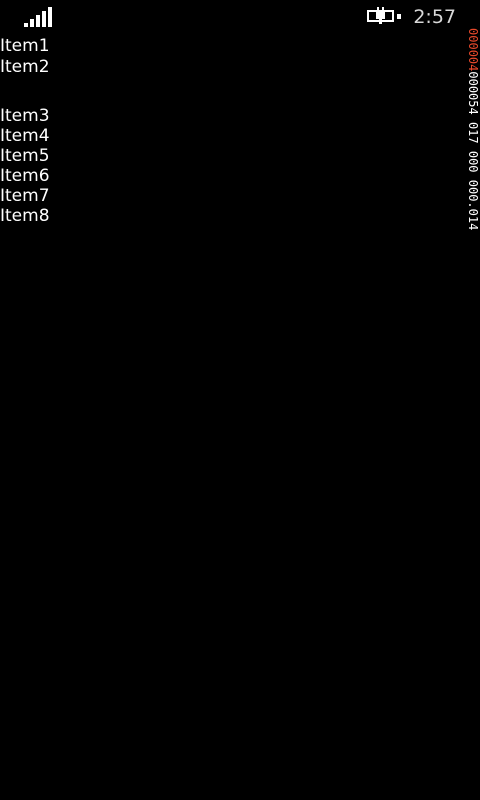 This screenshot has width=480, height=800. I want to click on list-item: Item4, so click(25, 136).